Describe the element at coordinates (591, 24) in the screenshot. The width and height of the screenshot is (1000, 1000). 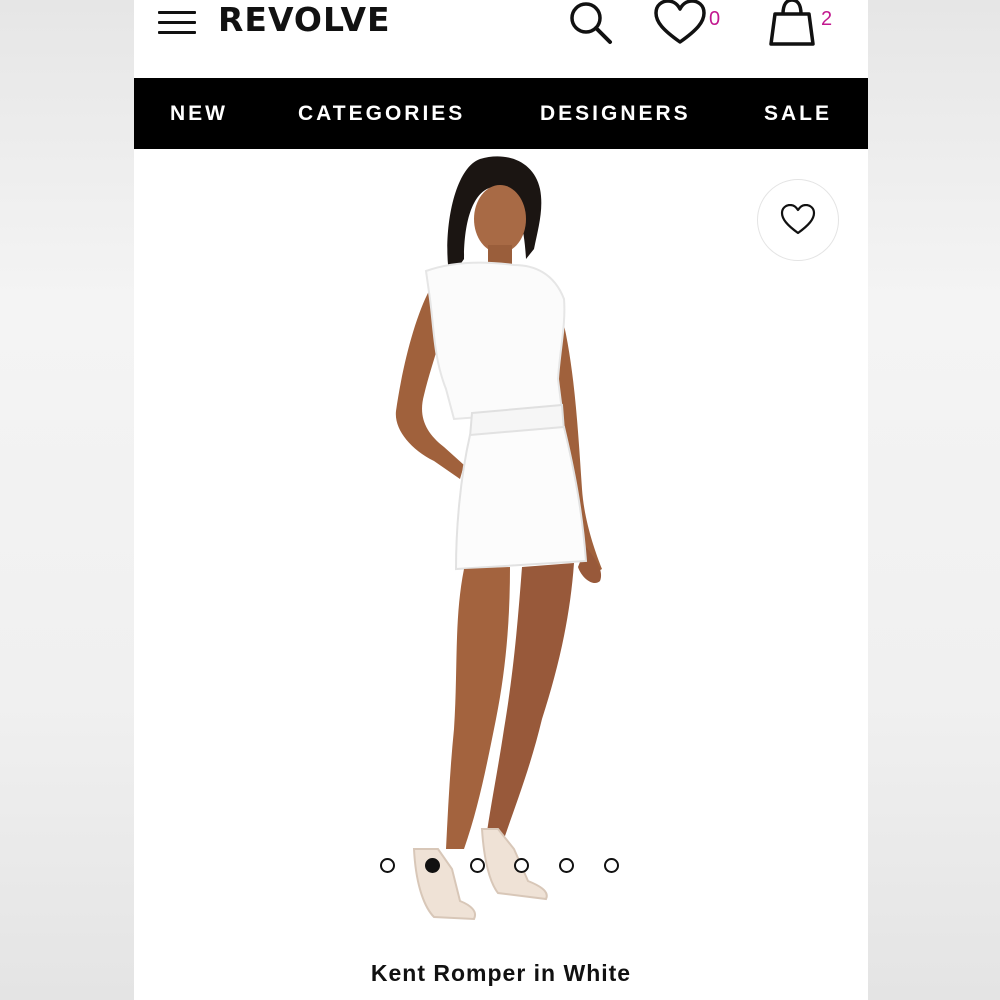
I see `search-icon` at that location.